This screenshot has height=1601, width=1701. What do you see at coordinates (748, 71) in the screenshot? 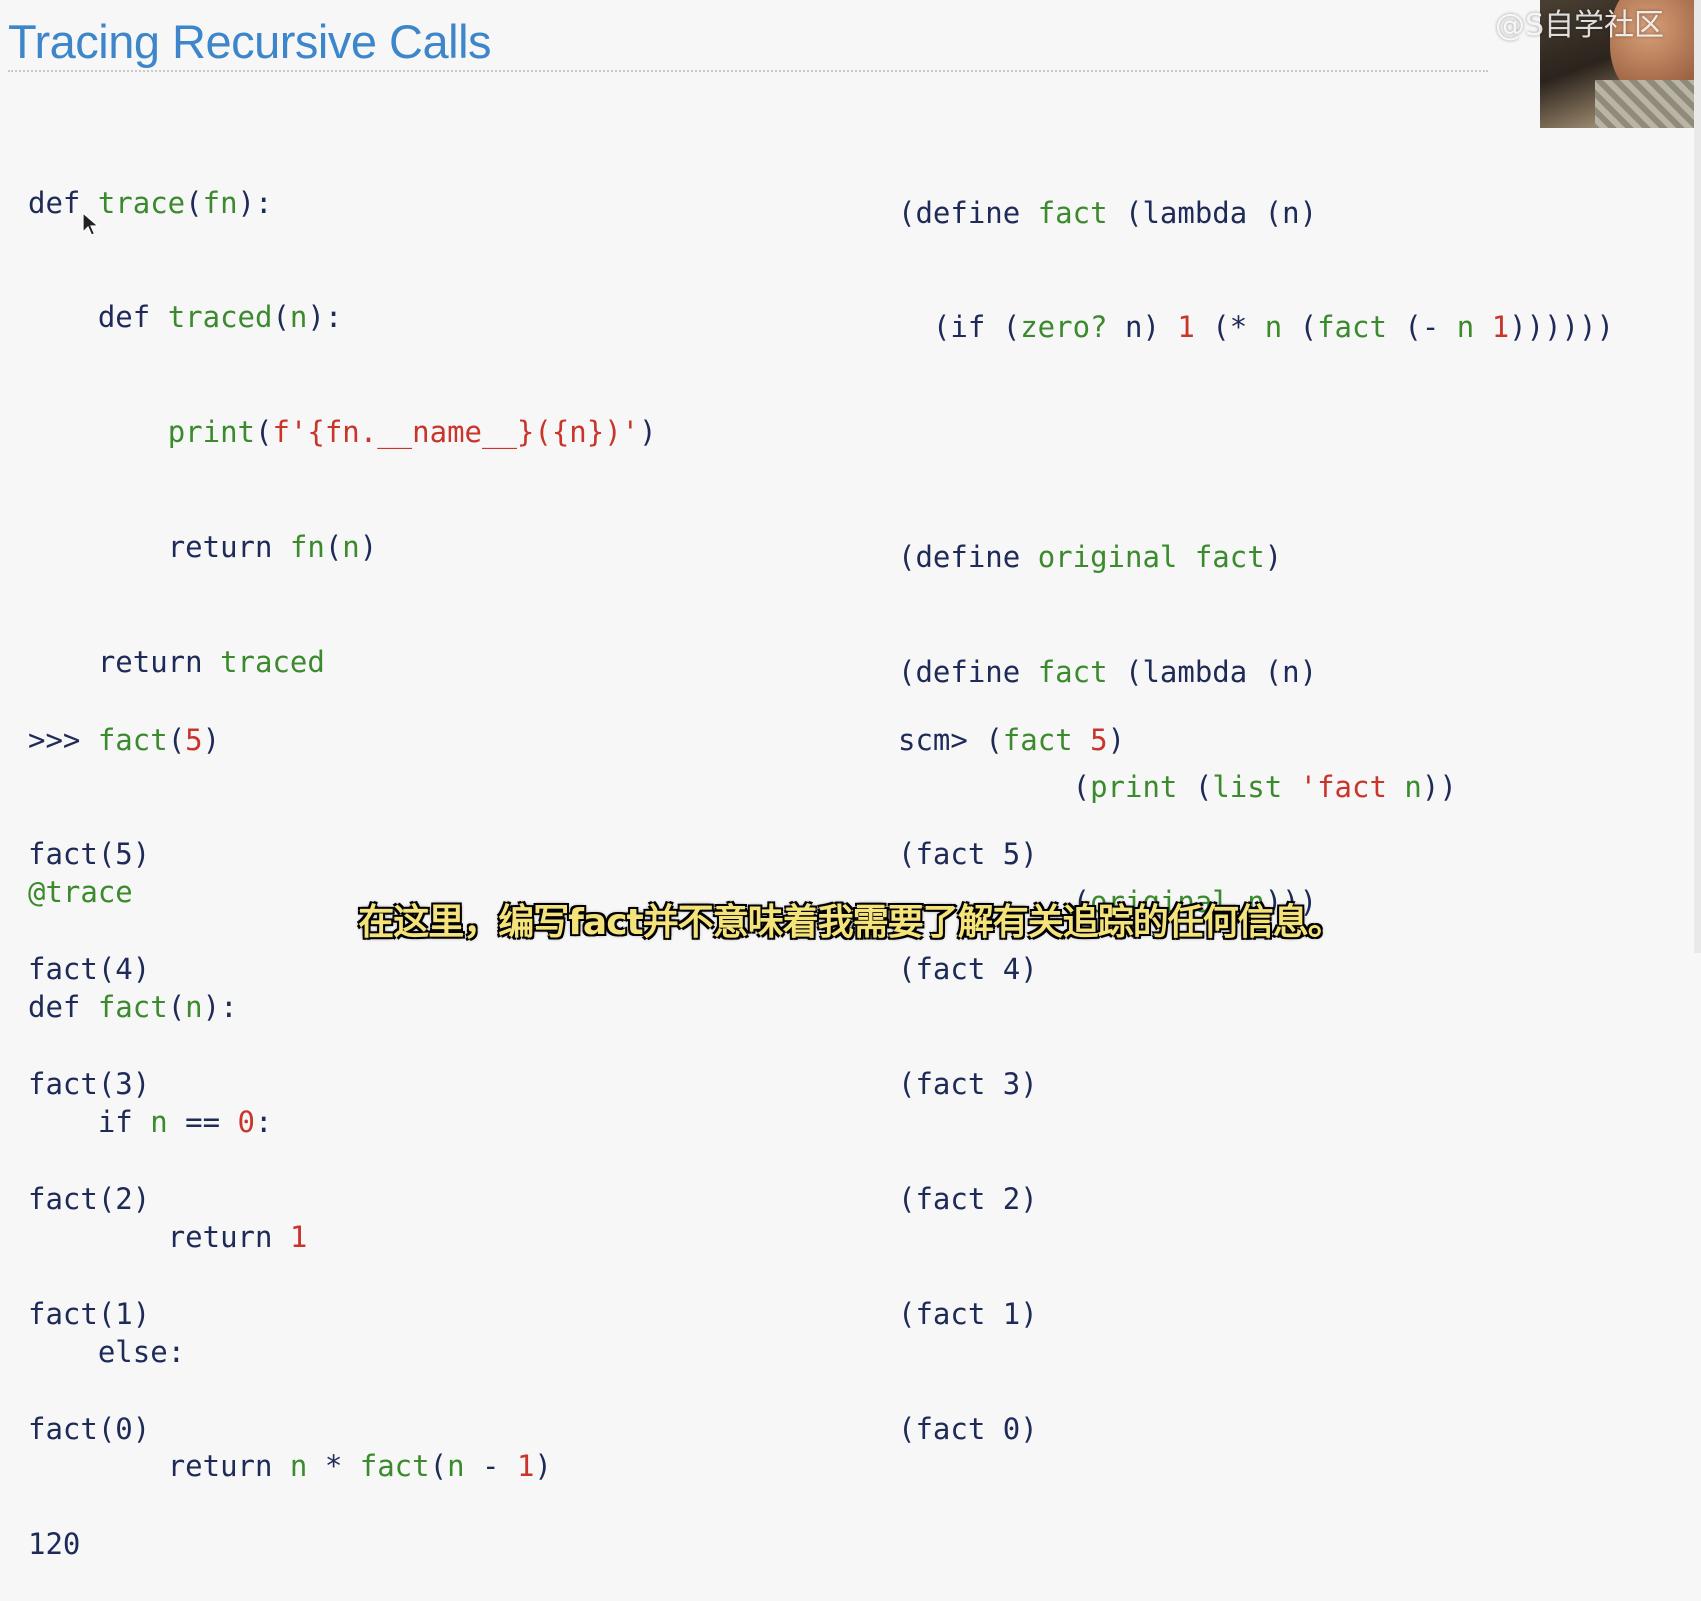
I see `title-divider` at bounding box center [748, 71].